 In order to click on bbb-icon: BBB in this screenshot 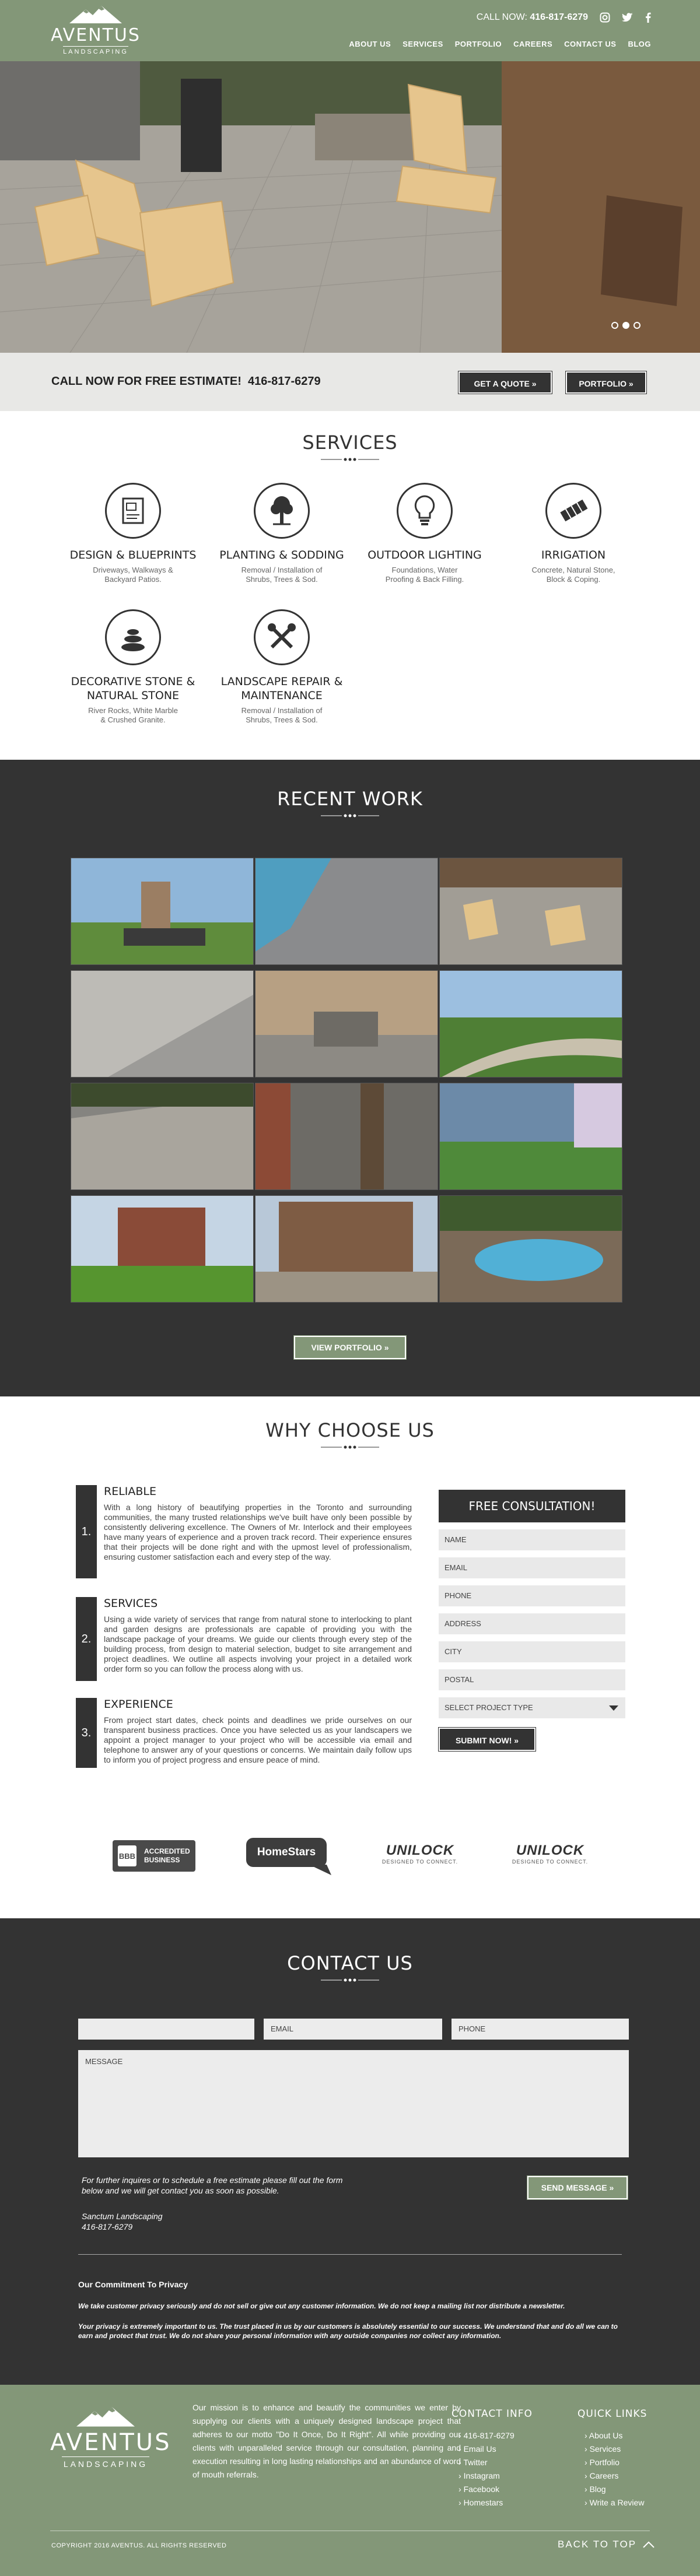, I will do `click(127, 1855)`.